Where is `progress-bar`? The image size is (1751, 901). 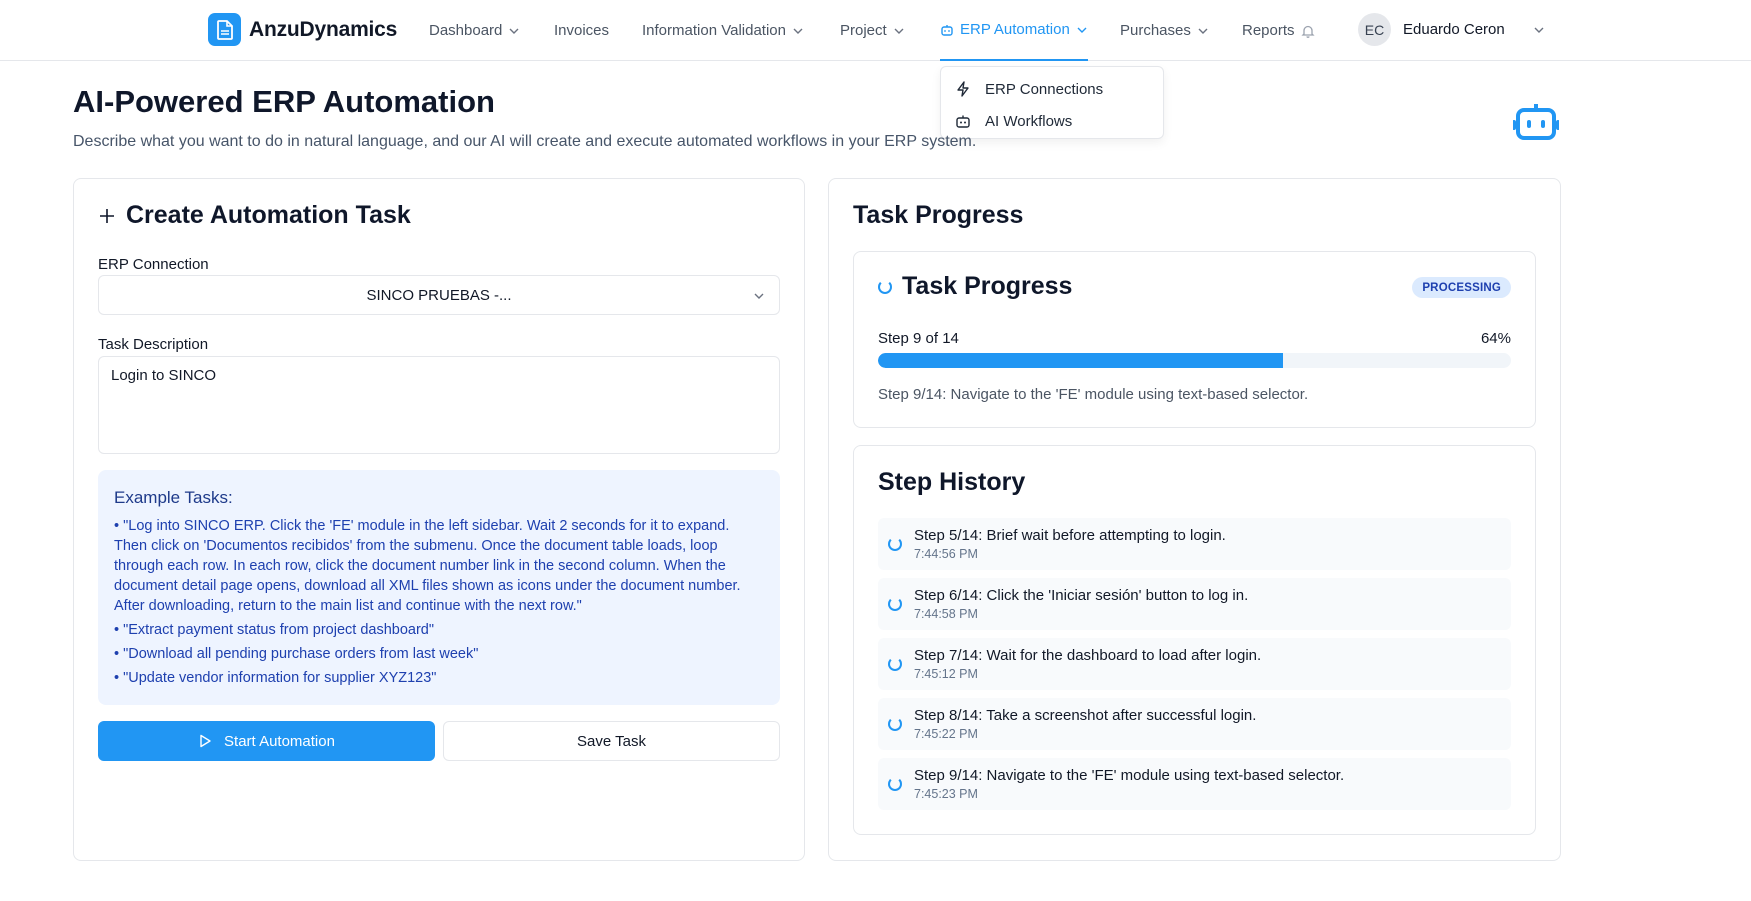
progress-bar is located at coordinates (1194, 360).